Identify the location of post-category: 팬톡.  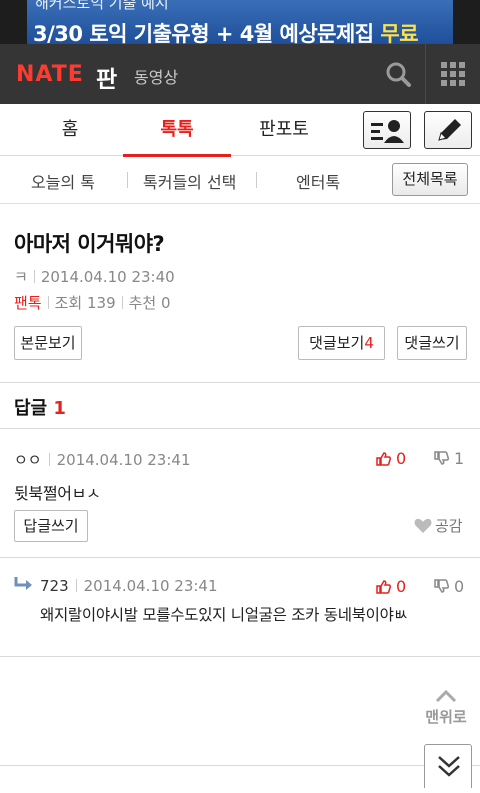
(28, 303).